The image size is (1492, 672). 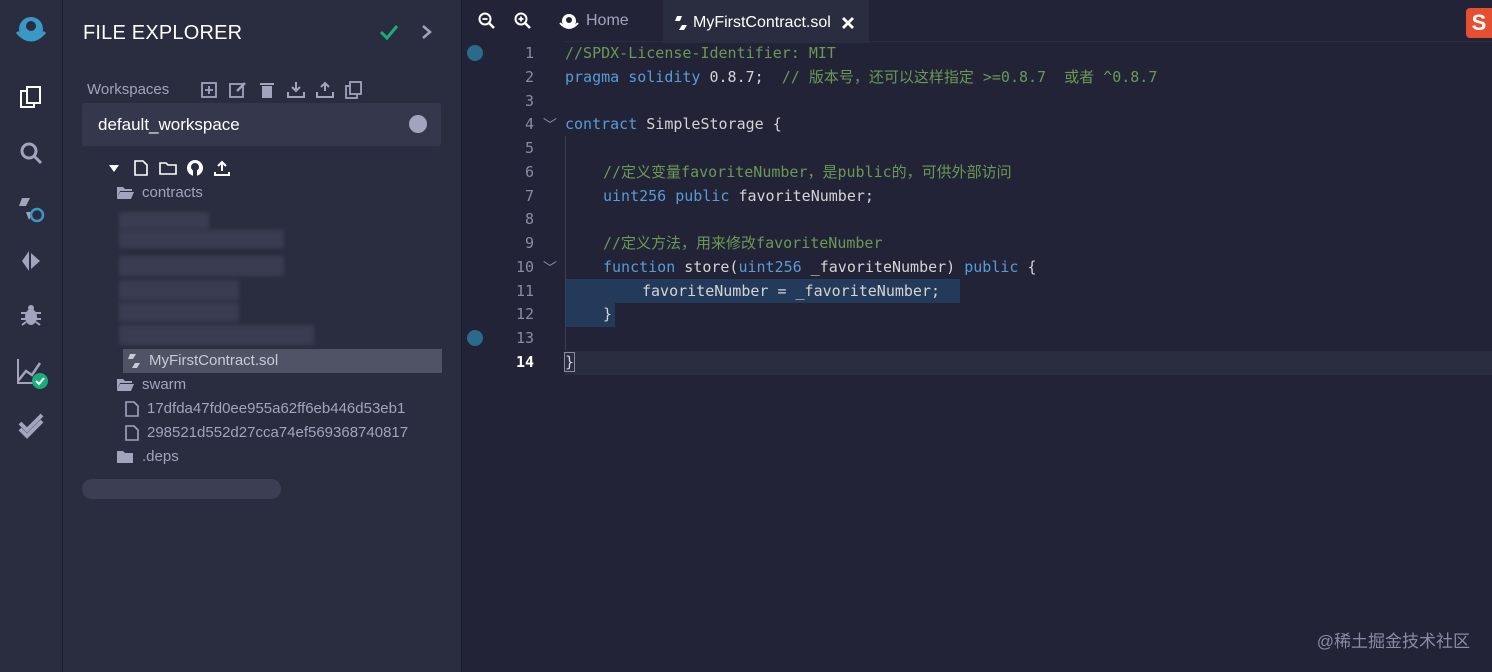 I want to click on search-icon, so click(x=31, y=153).